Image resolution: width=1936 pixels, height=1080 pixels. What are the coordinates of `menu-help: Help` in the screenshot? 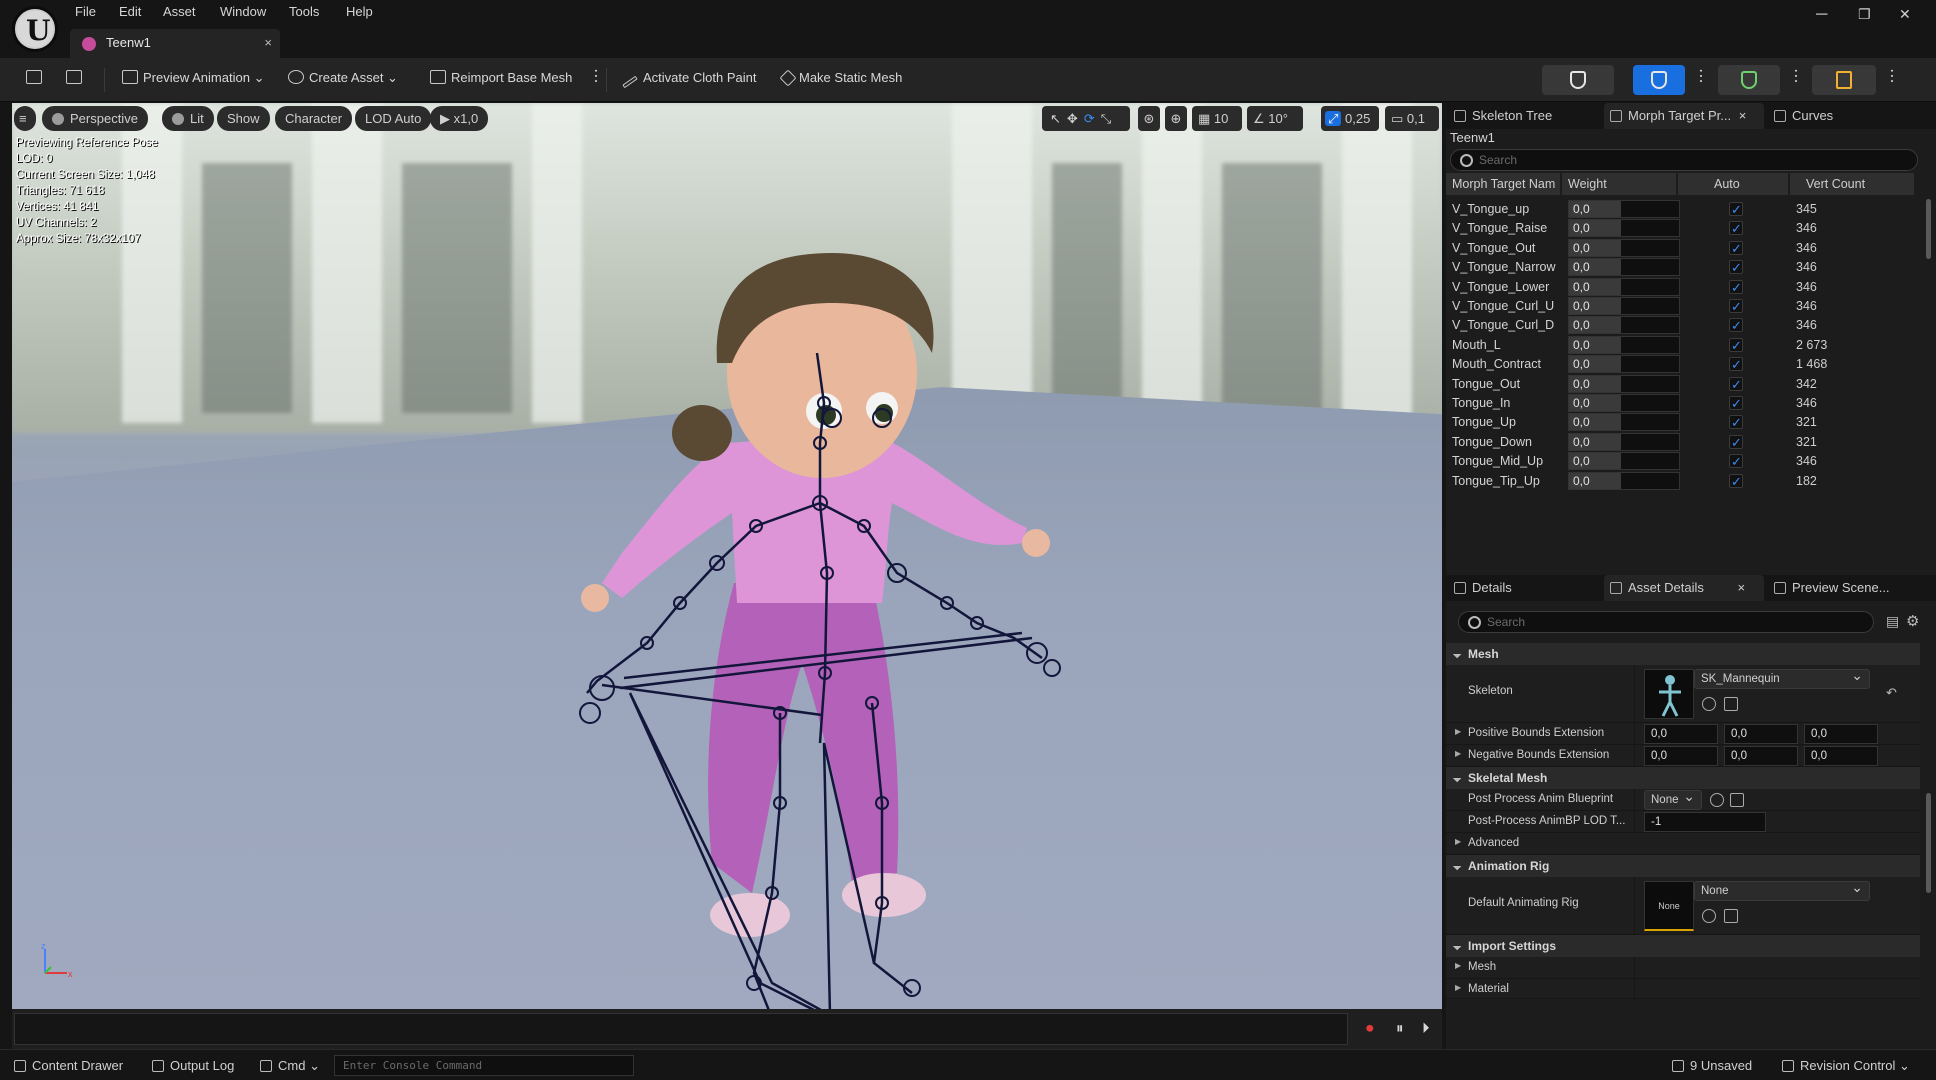 It's located at (359, 11).